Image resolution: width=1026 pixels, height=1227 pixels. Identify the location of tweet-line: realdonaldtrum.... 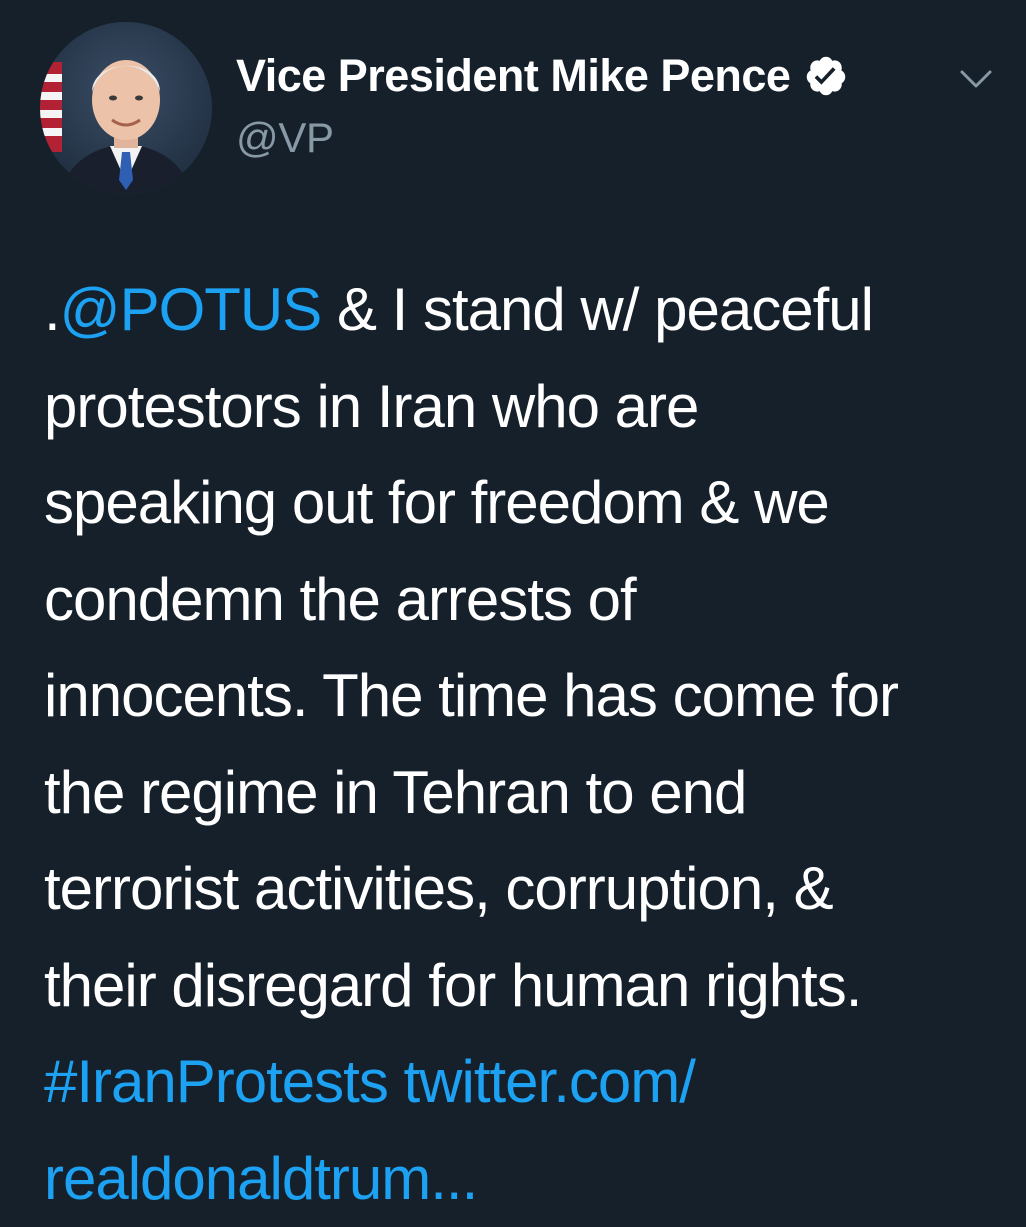
(524, 1179).